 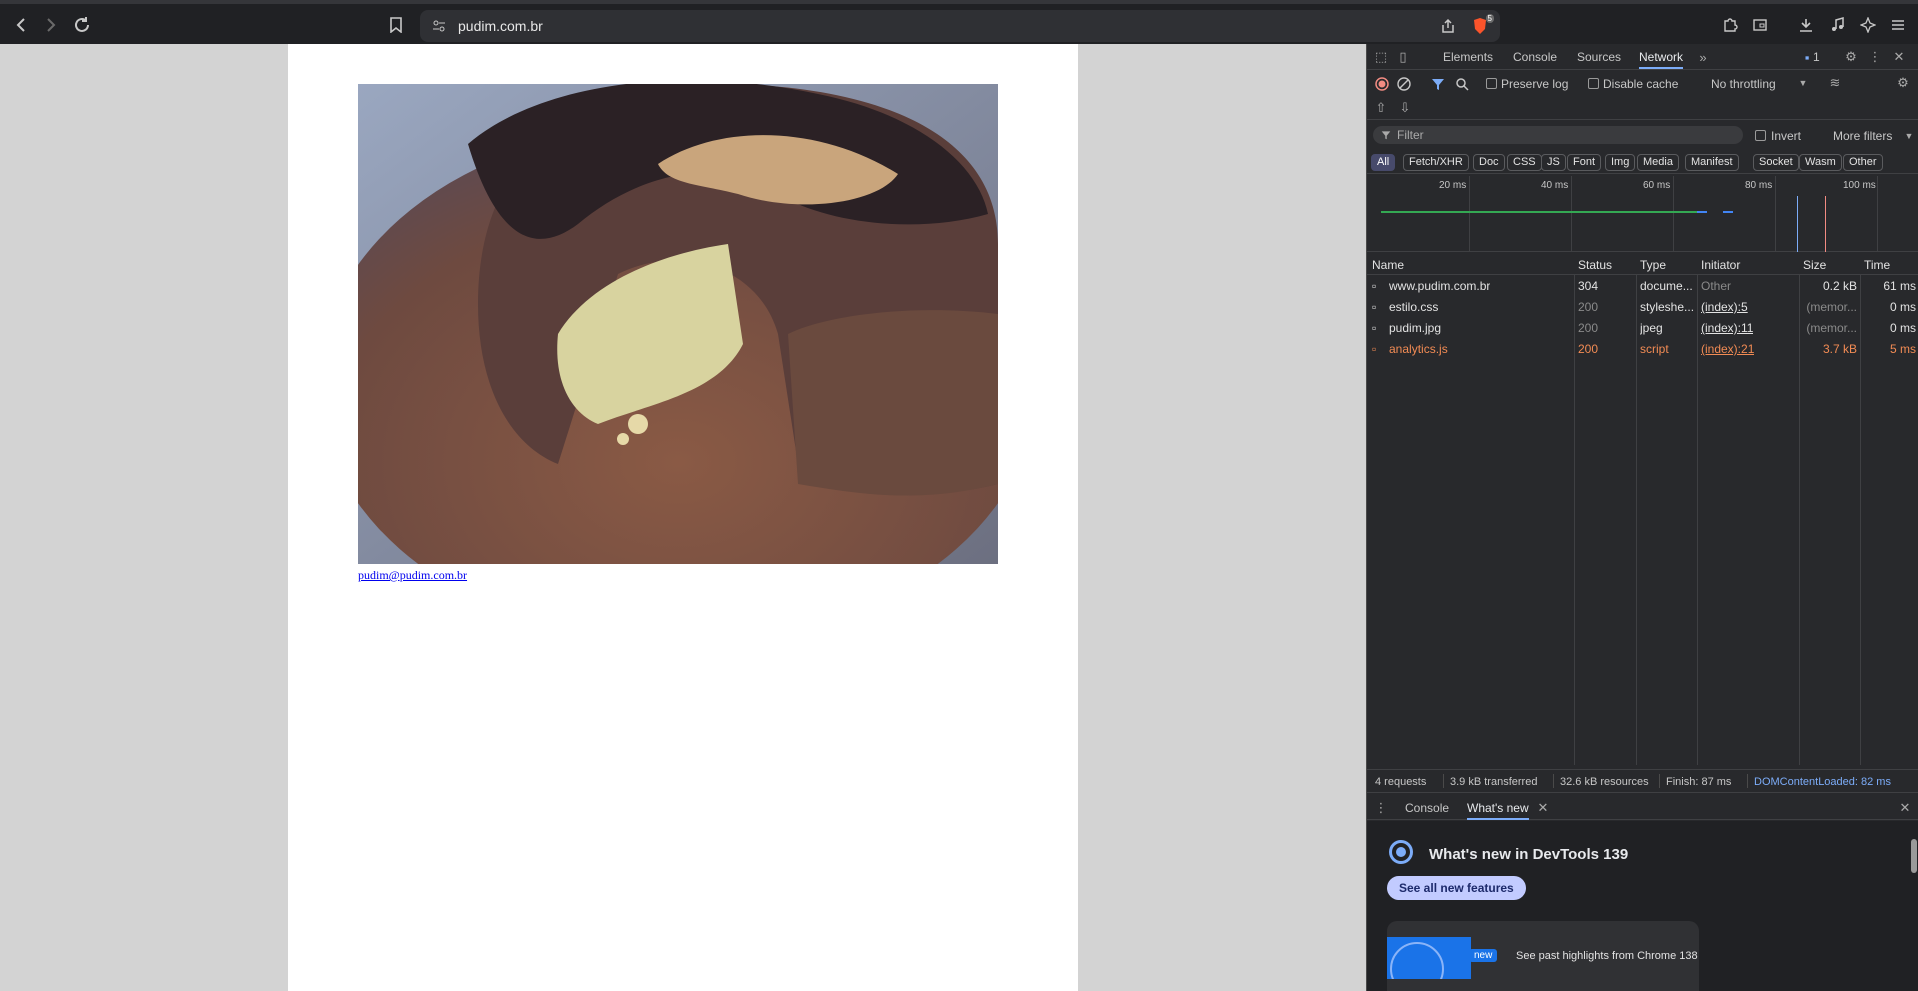 I want to click on reload-icon, so click(x=82, y=24).